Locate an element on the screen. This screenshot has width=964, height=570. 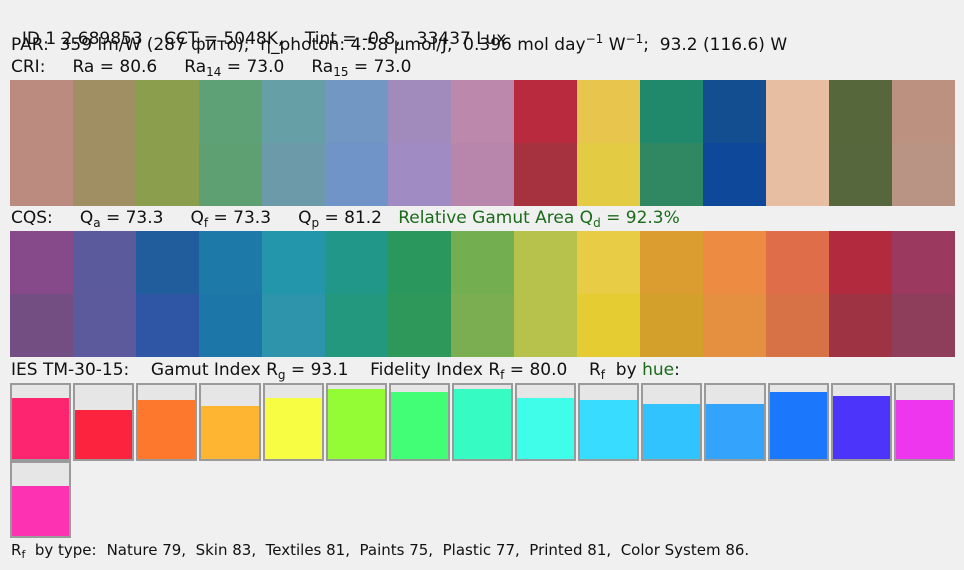
cri-ra: Ra = 80.6 is located at coordinates (115, 67).